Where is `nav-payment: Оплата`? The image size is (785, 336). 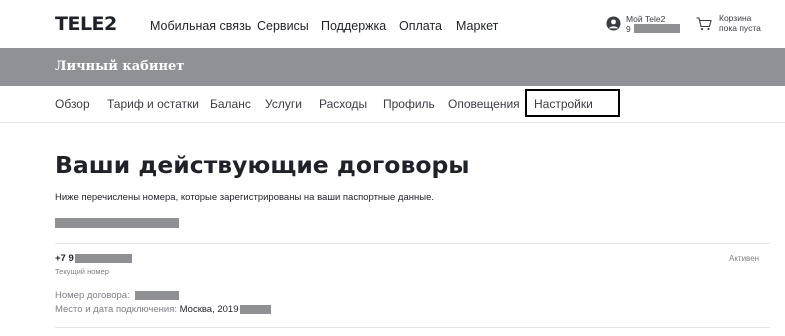
nav-payment: Оплата is located at coordinates (420, 26).